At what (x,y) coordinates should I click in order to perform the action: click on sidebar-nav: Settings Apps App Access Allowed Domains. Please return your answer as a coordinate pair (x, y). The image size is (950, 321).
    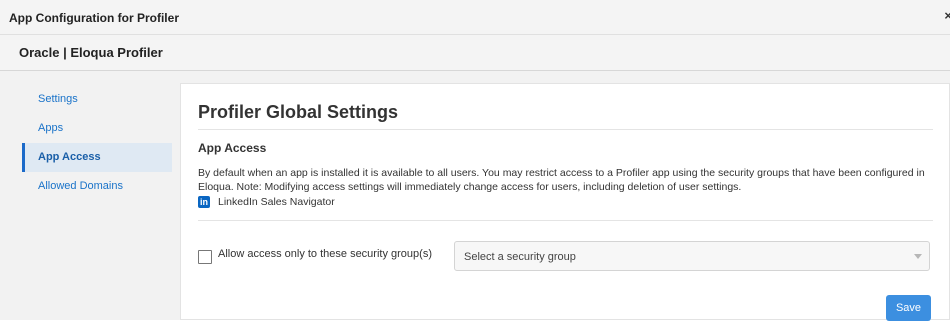
    Looking at the image, I should click on (97, 143).